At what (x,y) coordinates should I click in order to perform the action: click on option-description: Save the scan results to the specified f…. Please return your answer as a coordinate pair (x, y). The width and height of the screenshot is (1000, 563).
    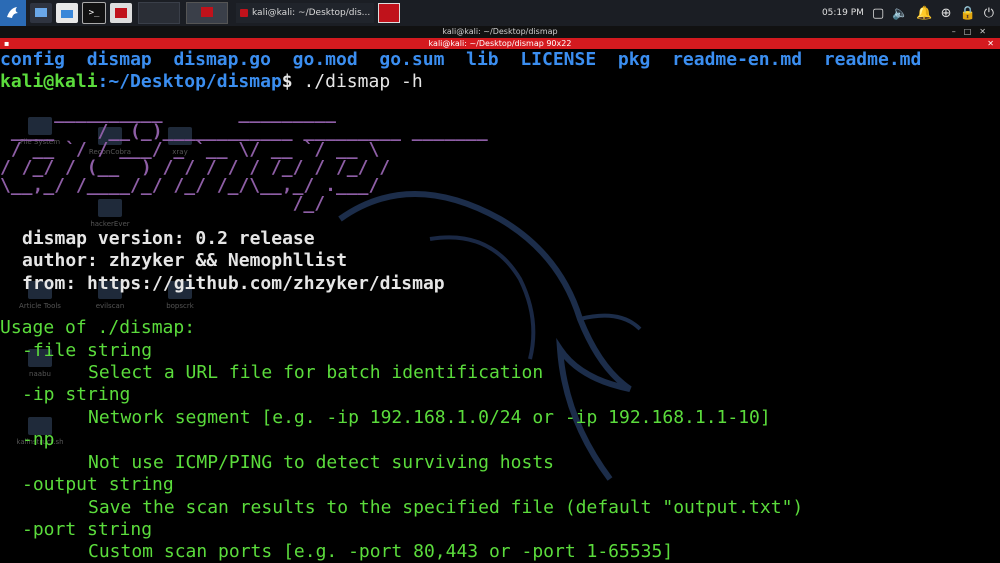
    Looking at the image, I should click on (446, 507).